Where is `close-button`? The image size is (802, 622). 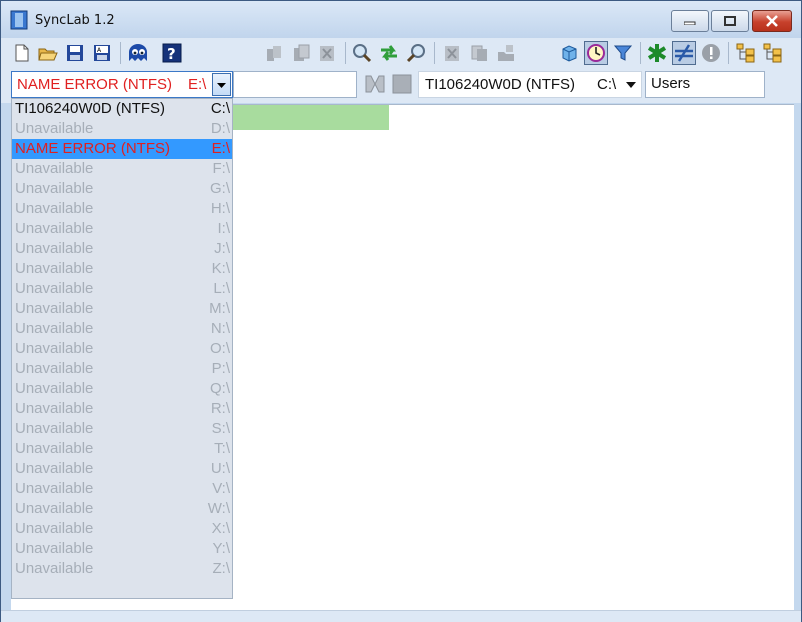 close-button is located at coordinates (772, 21).